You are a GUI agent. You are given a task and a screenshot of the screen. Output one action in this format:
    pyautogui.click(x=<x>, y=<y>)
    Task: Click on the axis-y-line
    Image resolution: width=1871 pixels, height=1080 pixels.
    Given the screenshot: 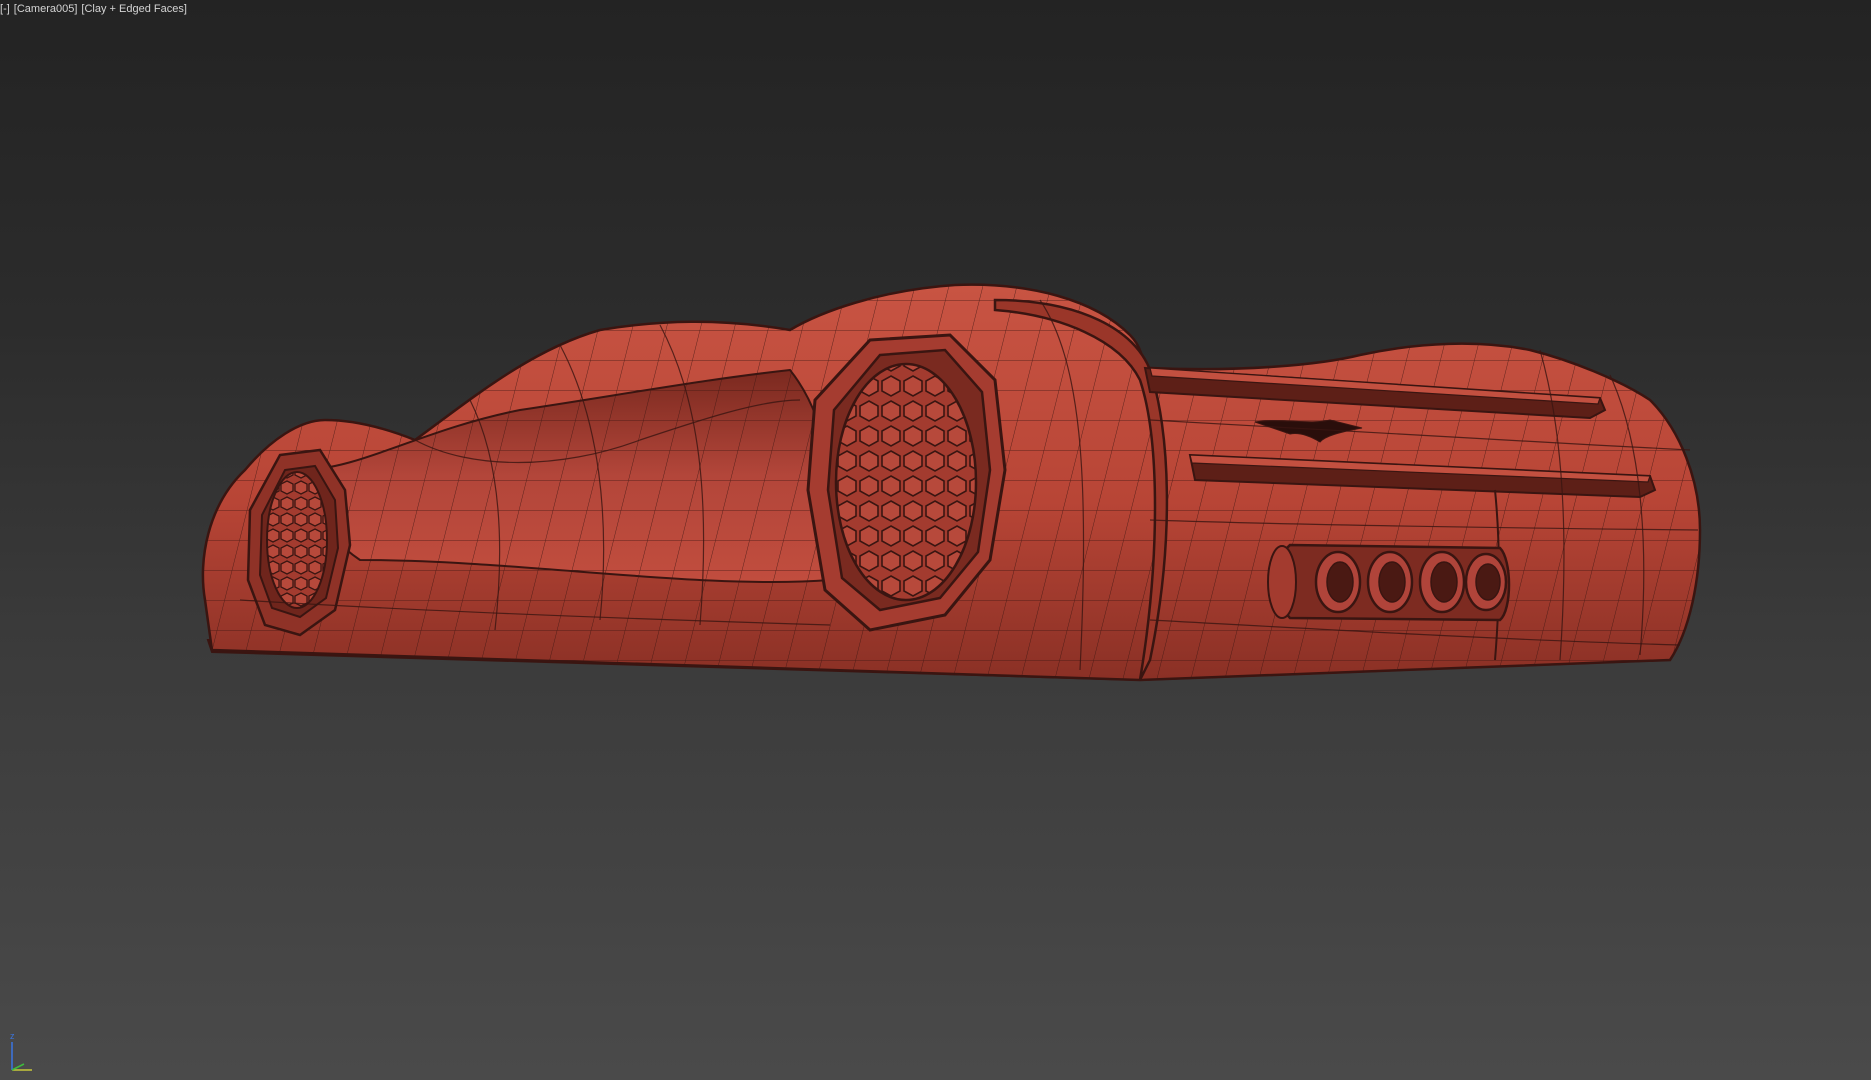 What is the action you would take?
    pyautogui.click(x=18, y=1067)
    